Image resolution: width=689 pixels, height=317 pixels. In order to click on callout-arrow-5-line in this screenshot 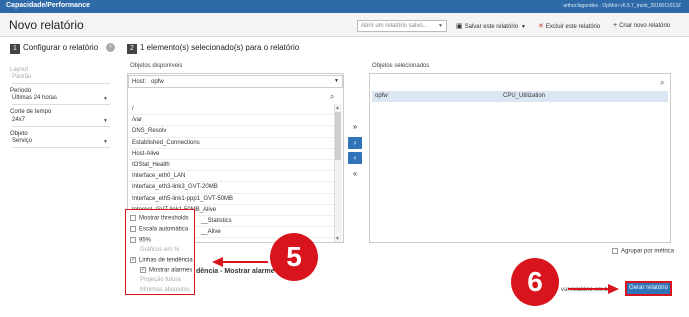, I will do `click(245, 262)`.